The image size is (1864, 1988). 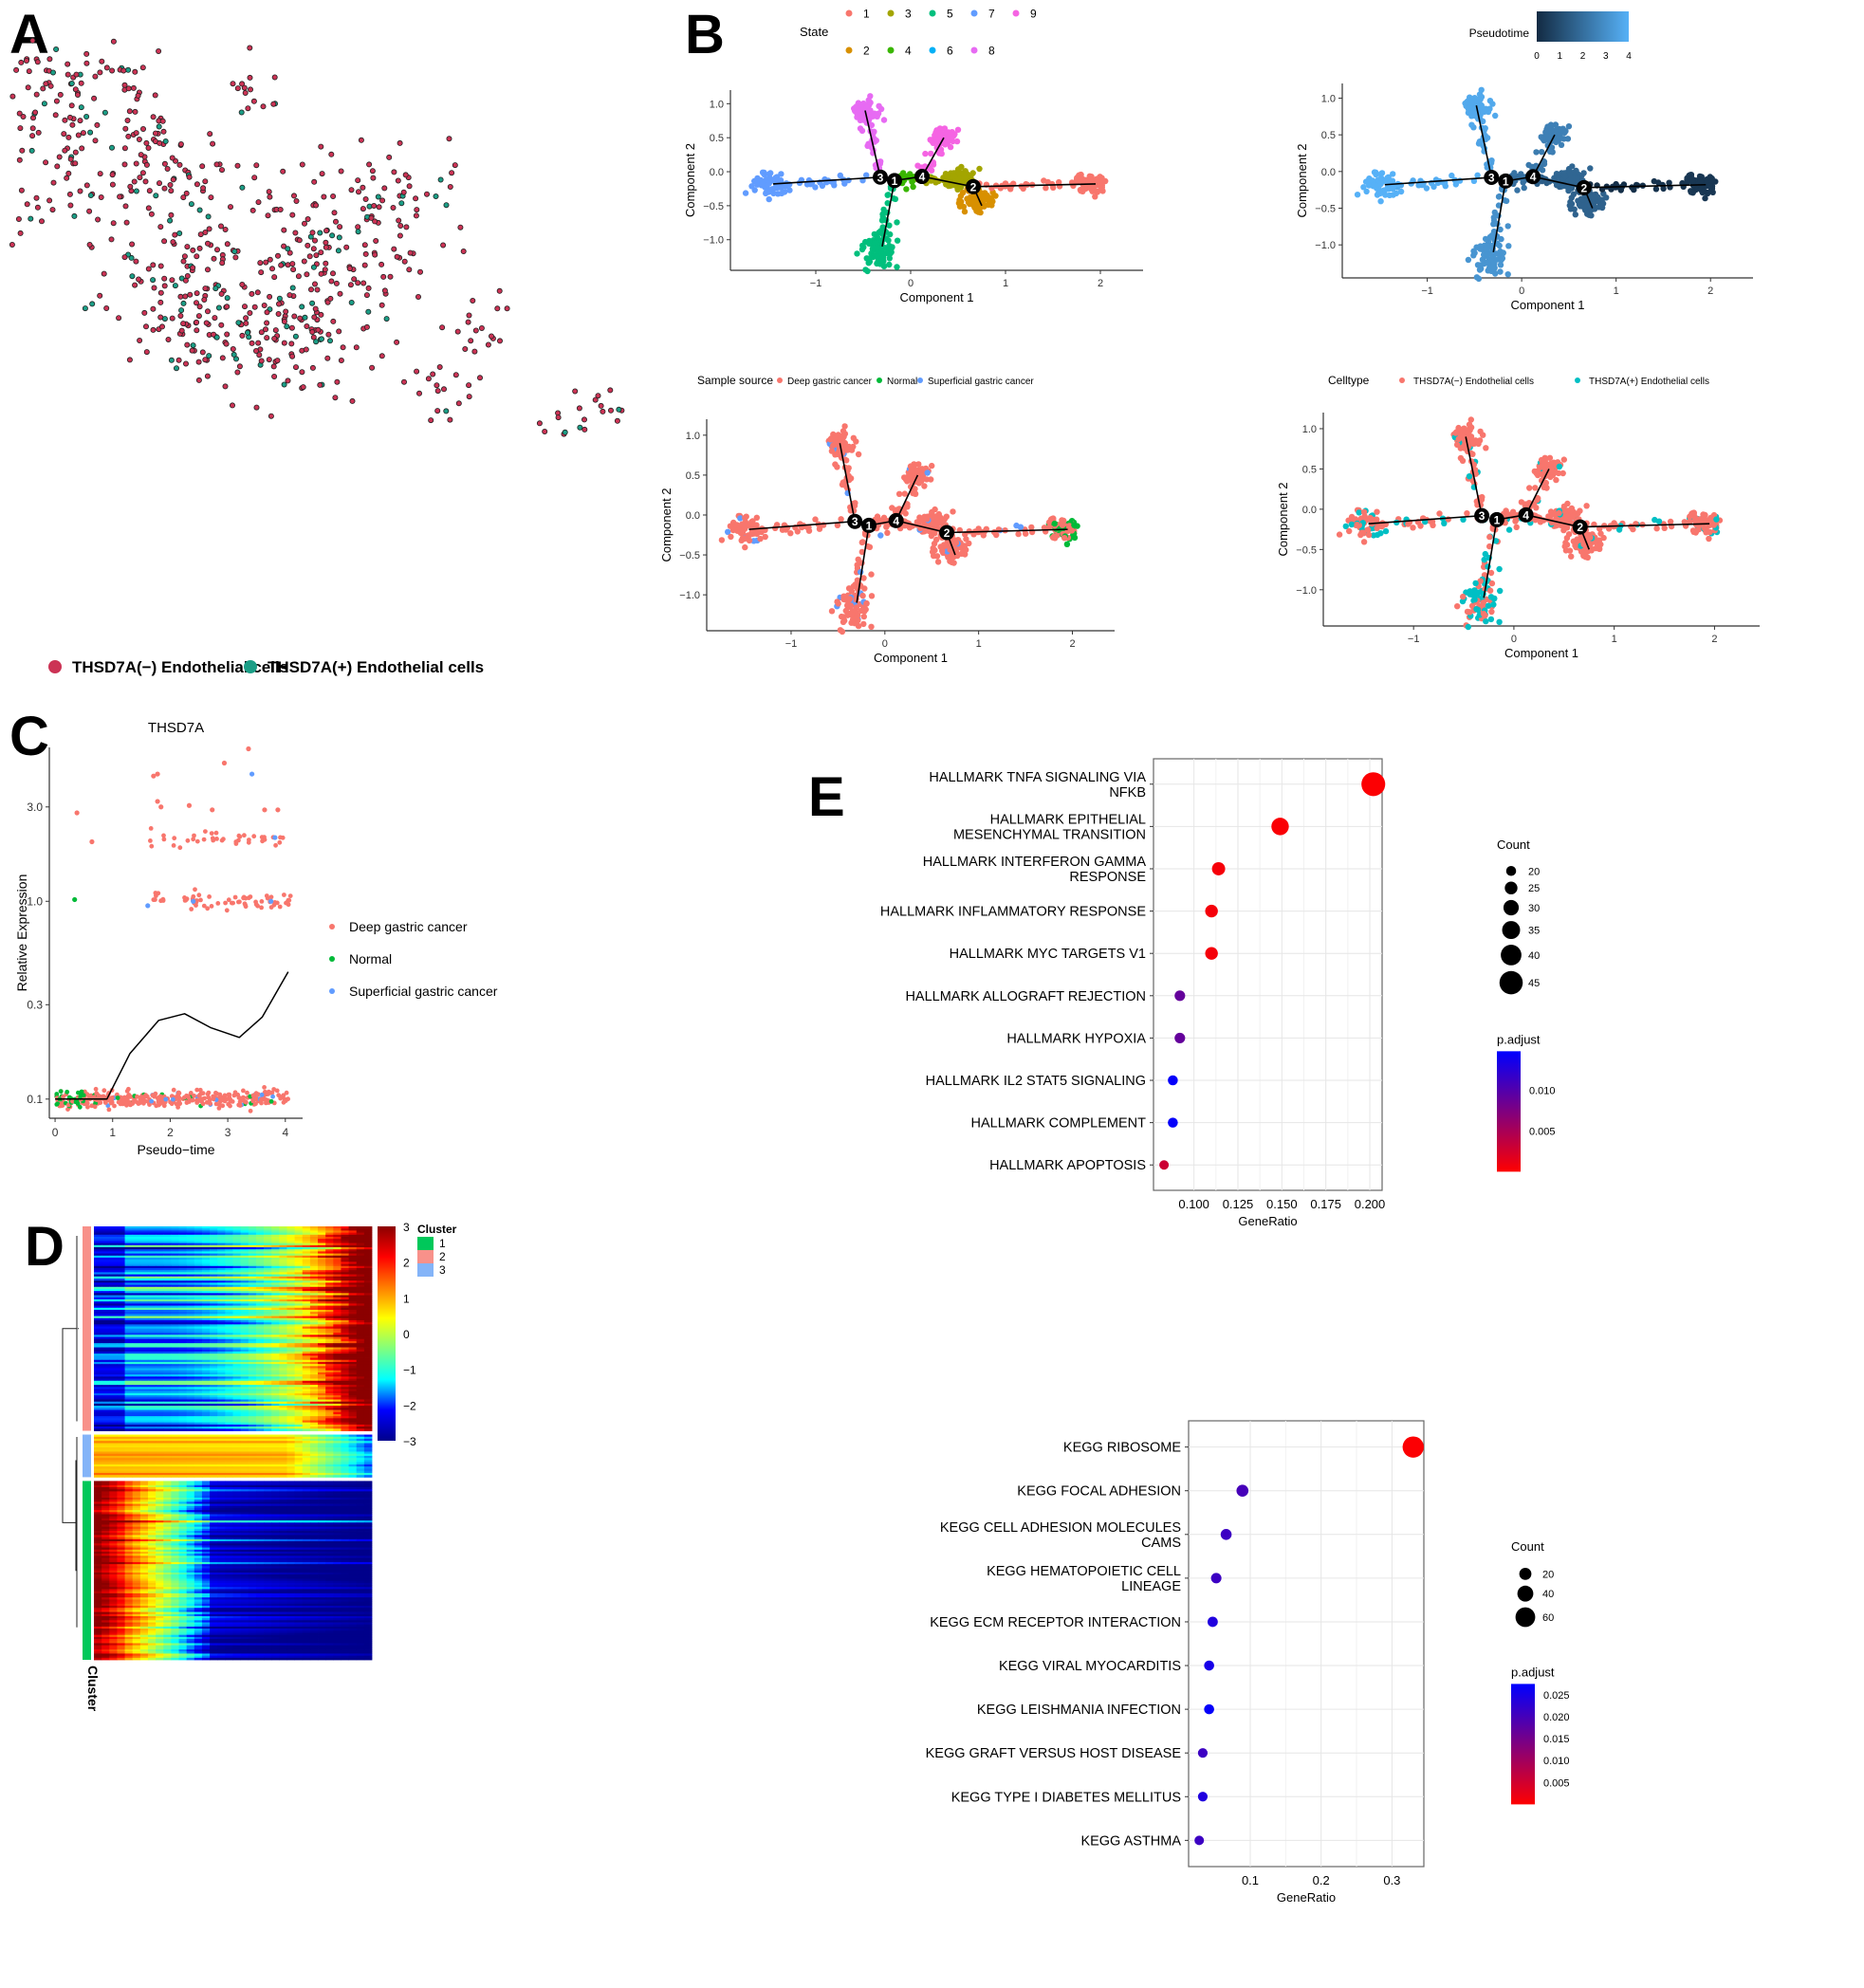 What do you see at coordinates (175, 1149) in the screenshot?
I see `x-axis-title: Pseudo−time` at bounding box center [175, 1149].